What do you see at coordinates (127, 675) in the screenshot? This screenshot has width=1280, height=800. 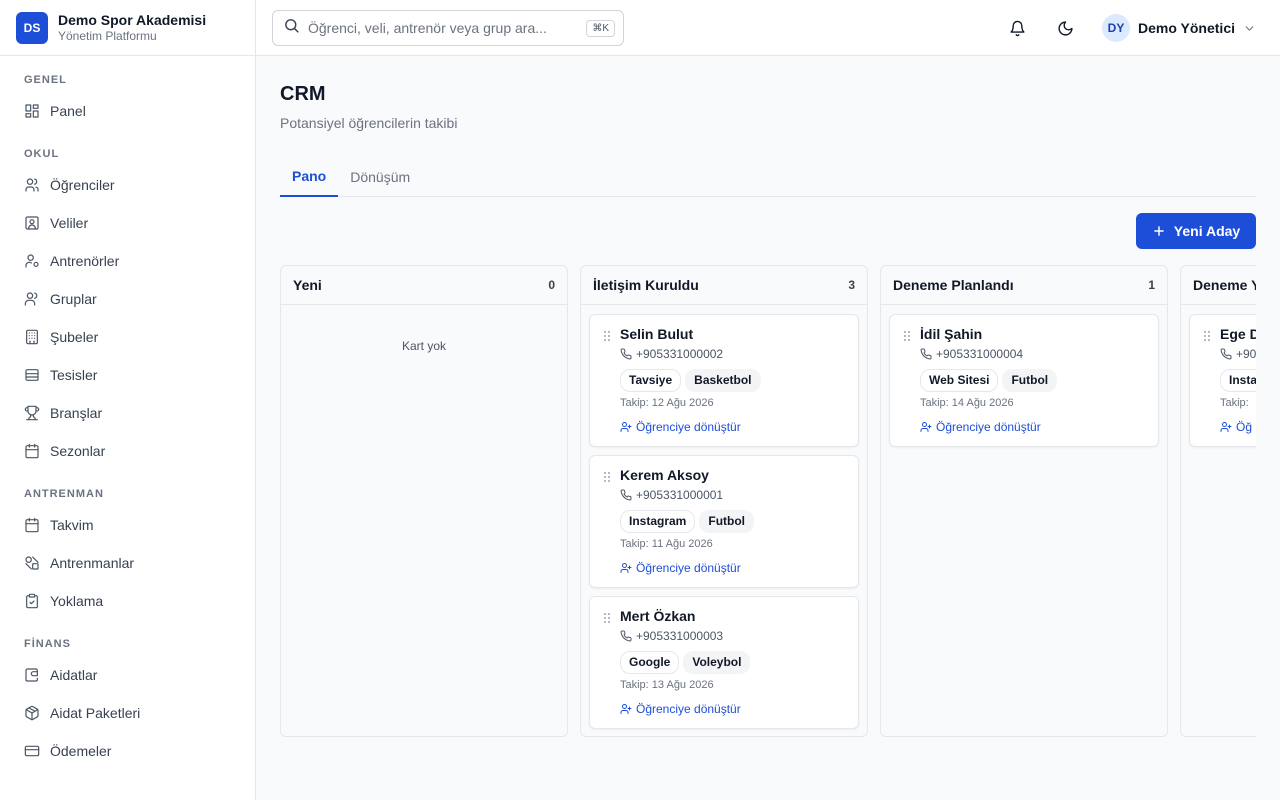 I see `sidebar-item-aidatlar: Aidatlar` at bounding box center [127, 675].